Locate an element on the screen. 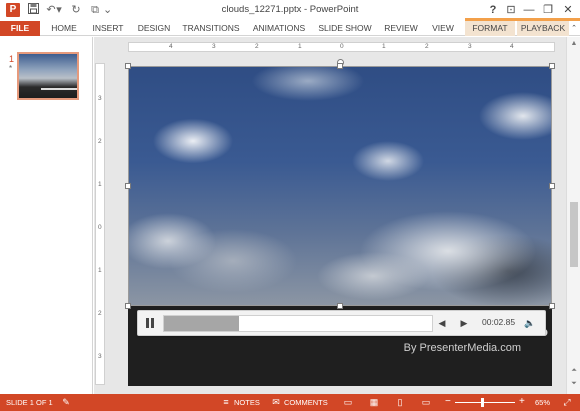 The image size is (580, 411). zoom-out-button: − is located at coordinates (448, 401).